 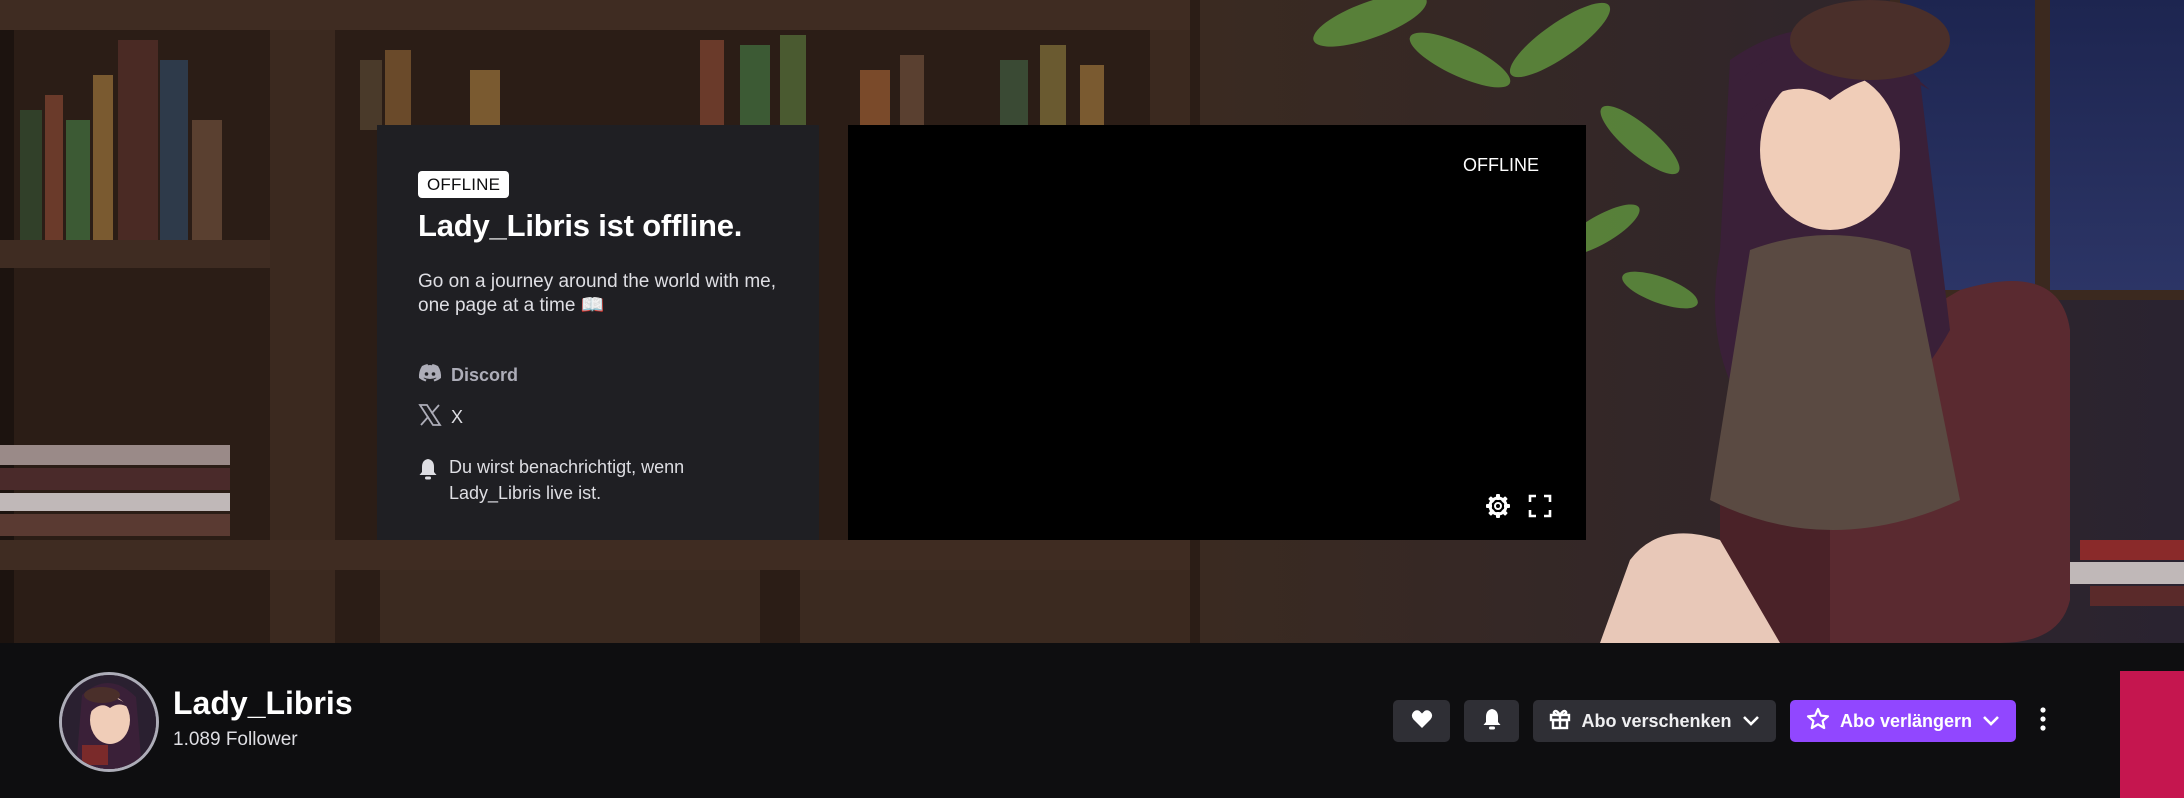 I want to click on more-vertical-icon, so click(x=2043, y=721).